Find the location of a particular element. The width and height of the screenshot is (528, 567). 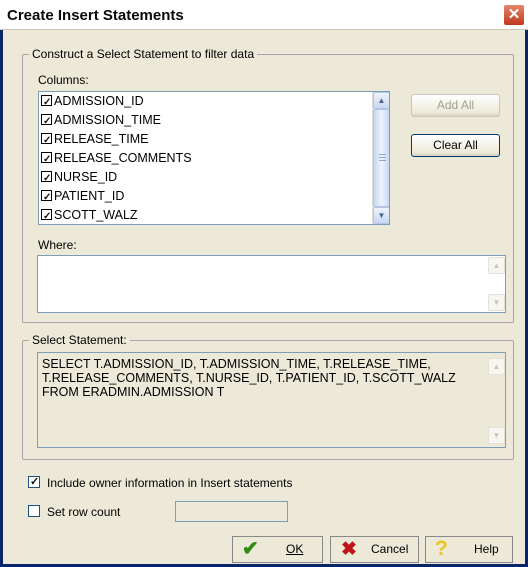

scroll-down-button: ▼ is located at coordinates (381, 215).